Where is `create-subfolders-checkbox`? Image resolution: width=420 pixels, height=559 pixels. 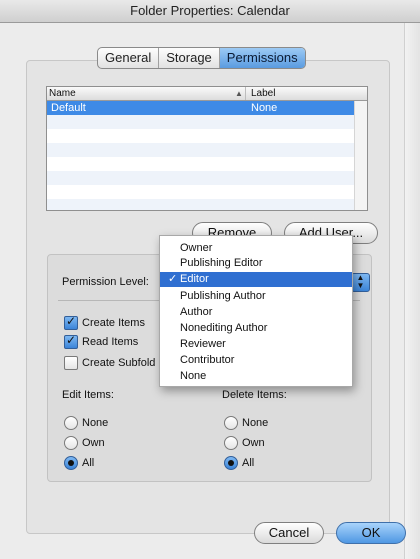
create-subfolders-checkbox is located at coordinates (71, 363).